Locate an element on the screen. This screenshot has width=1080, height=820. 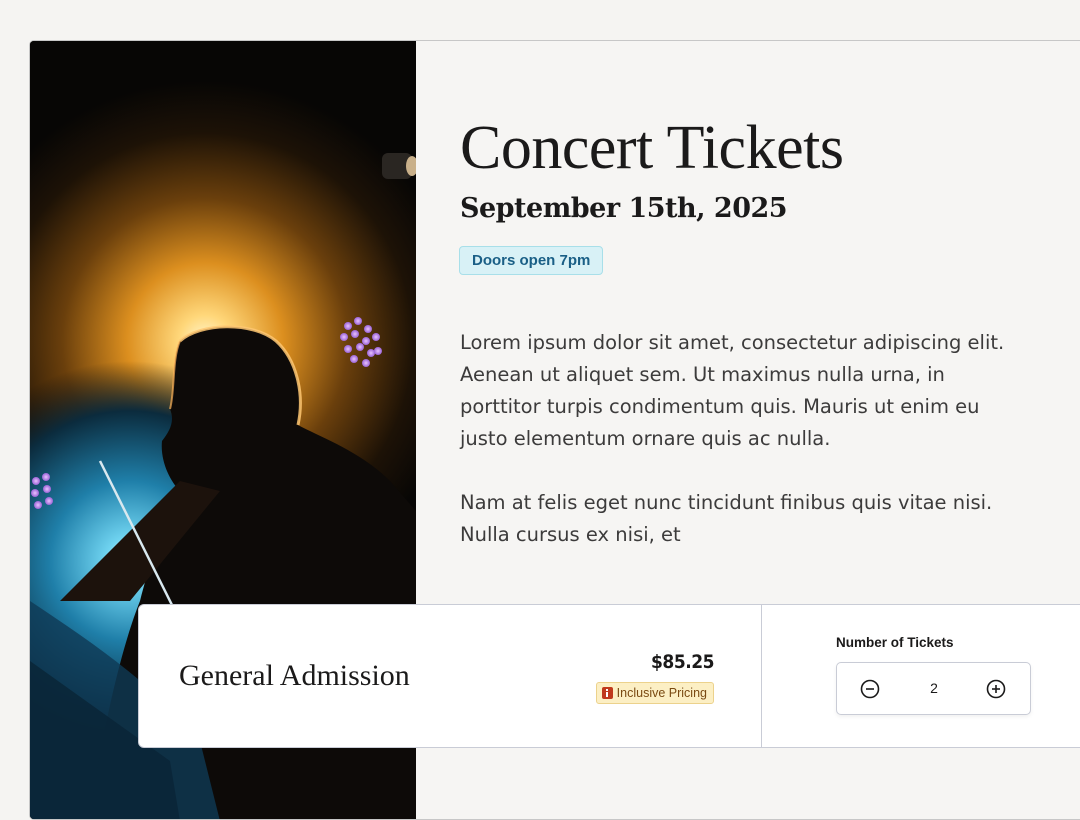
quantity-label: Number of Tickets is located at coordinates (895, 642).